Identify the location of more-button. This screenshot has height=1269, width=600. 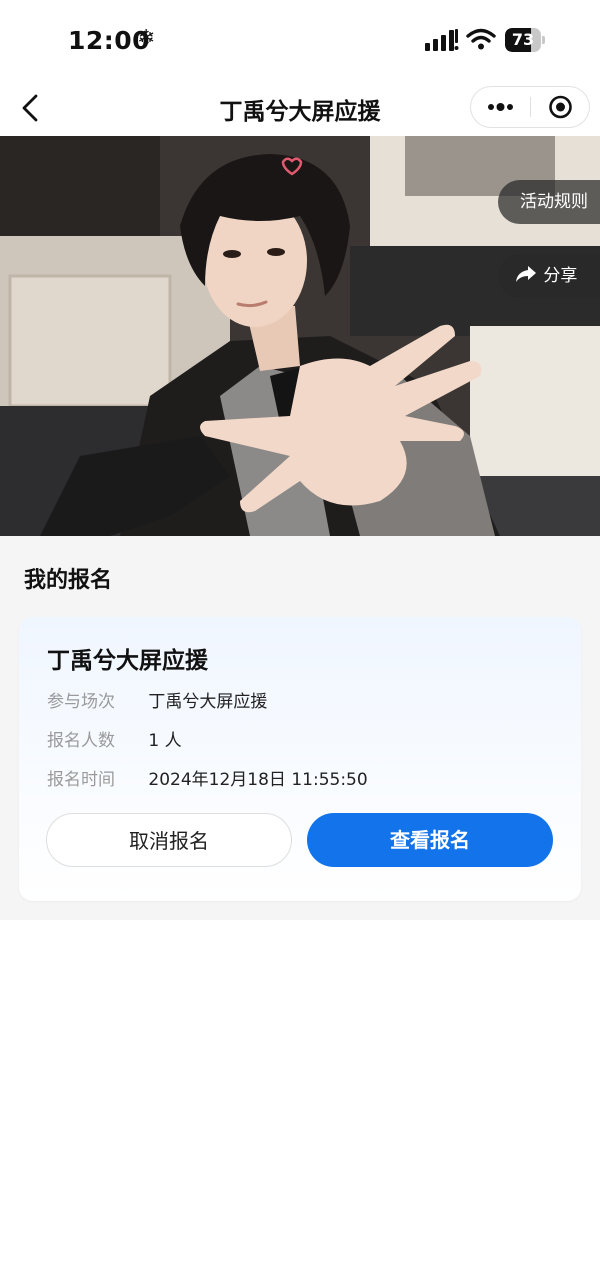
(500, 107).